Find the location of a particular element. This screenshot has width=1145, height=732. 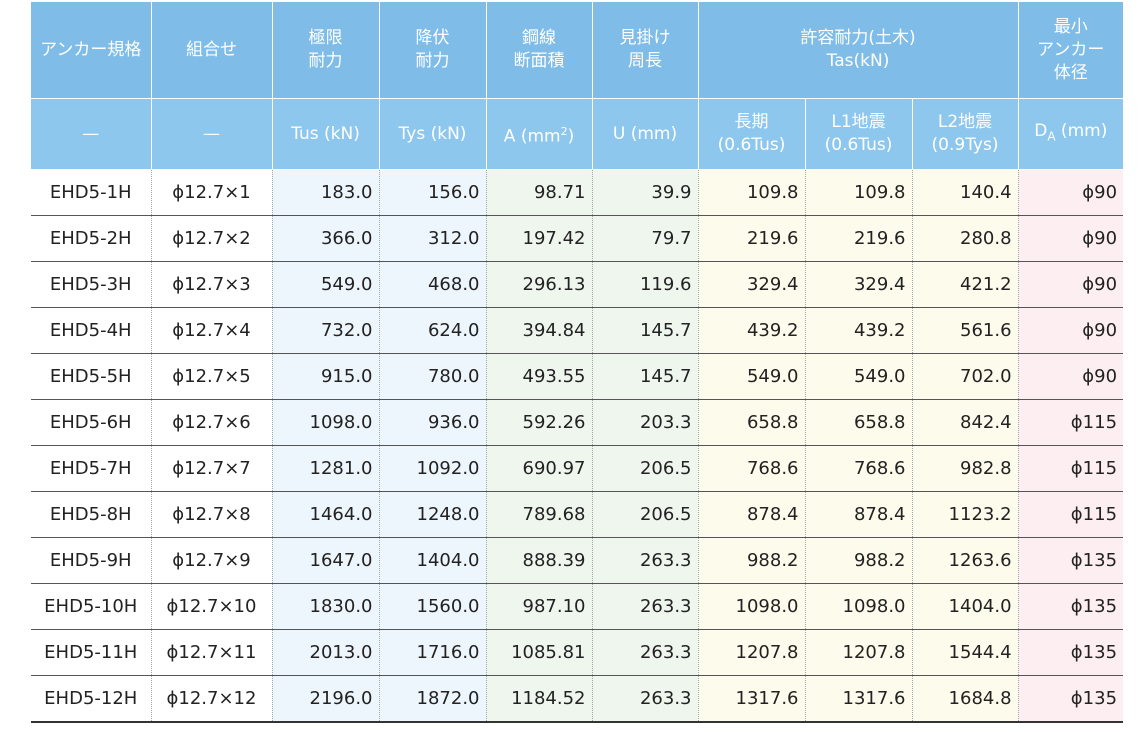

cell-long: 768.6 is located at coordinates (752, 468).